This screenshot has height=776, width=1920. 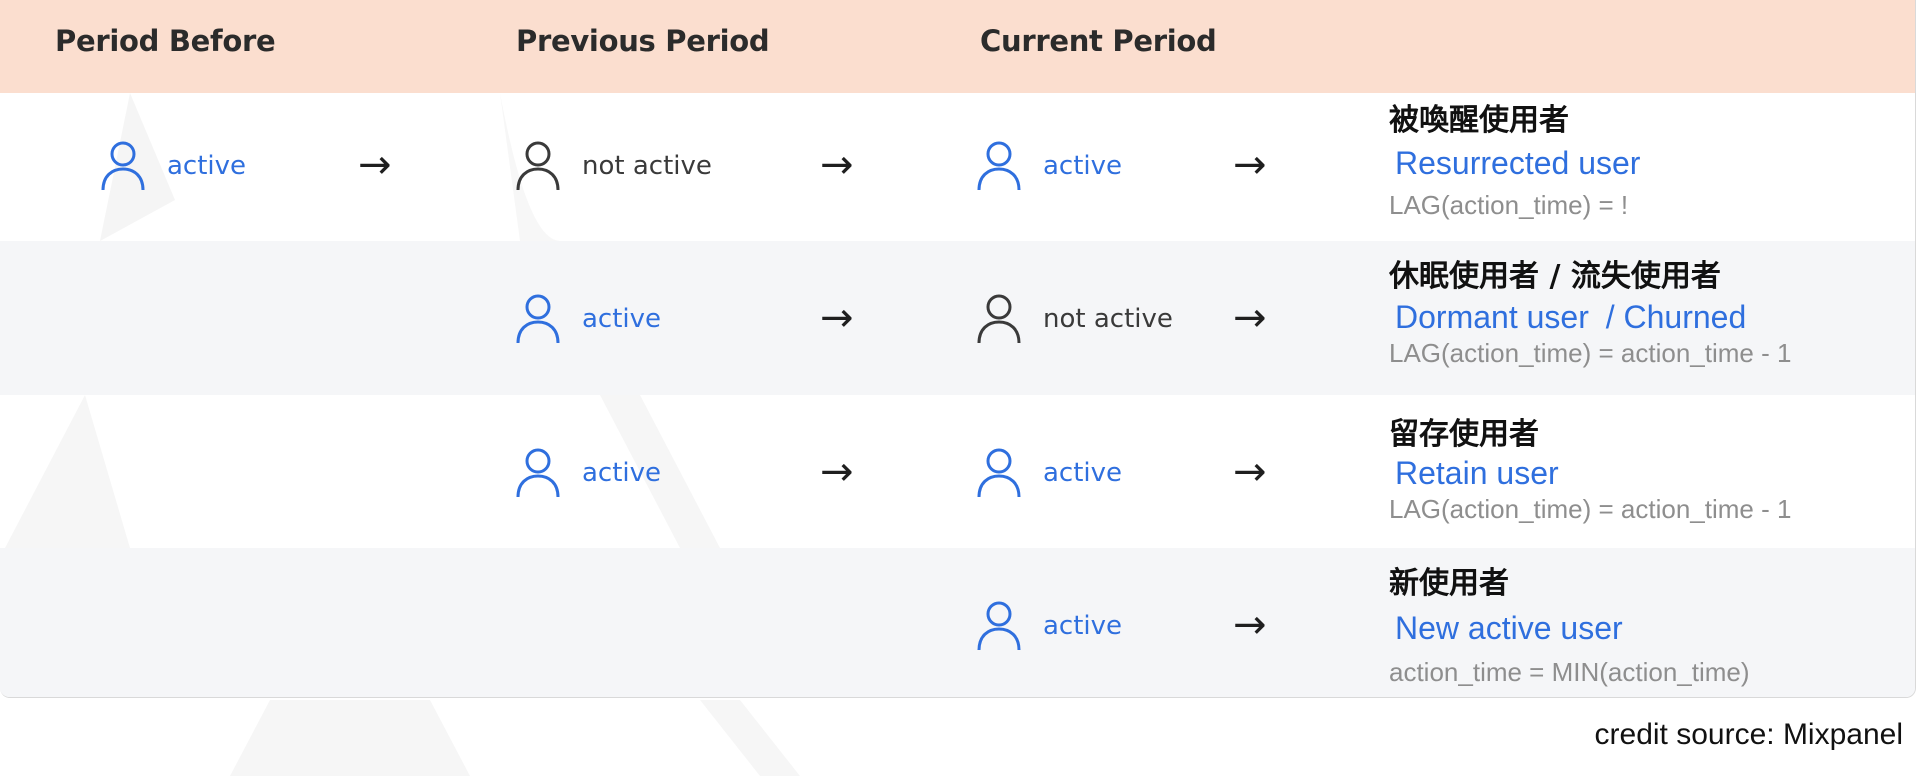 What do you see at coordinates (1555, 276) in the screenshot?
I see `outcome-title-zh: 休眠使用者 / 流失使用者` at bounding box center [1555, 276].